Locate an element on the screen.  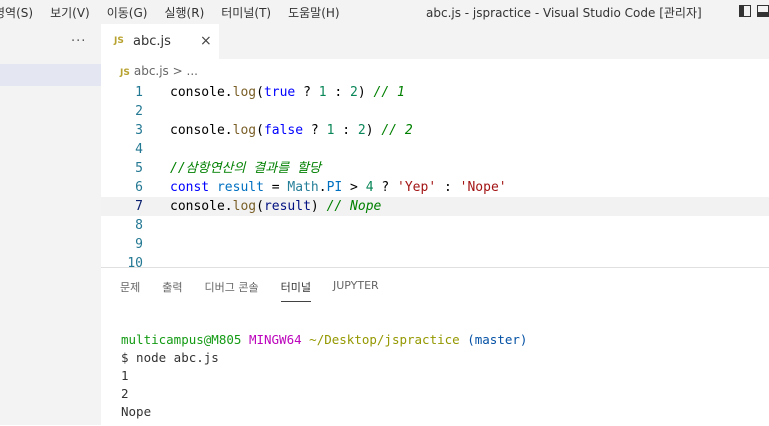
tab-output: 출력 is located at coordinates (172, 290).